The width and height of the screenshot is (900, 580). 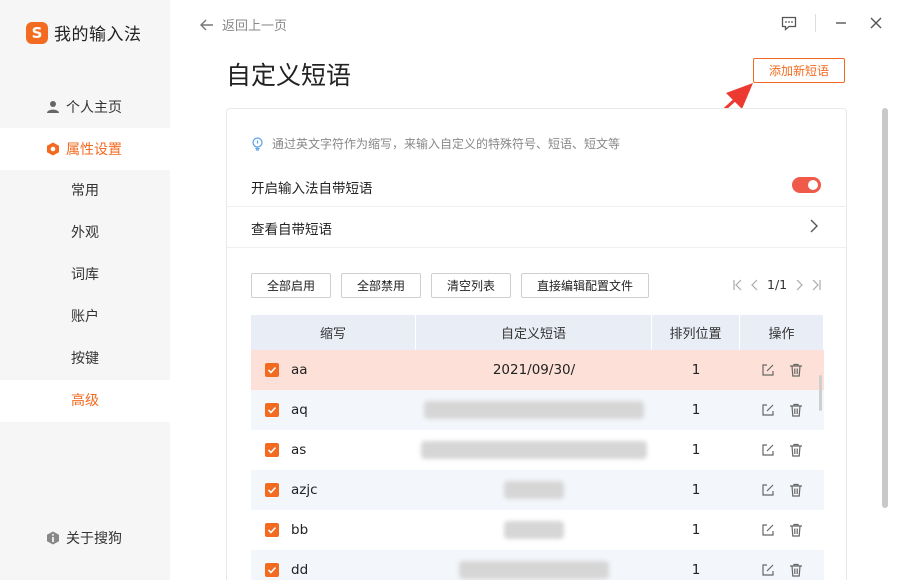 I want to click on table-row: dd 1, so click(x=537, y=565).